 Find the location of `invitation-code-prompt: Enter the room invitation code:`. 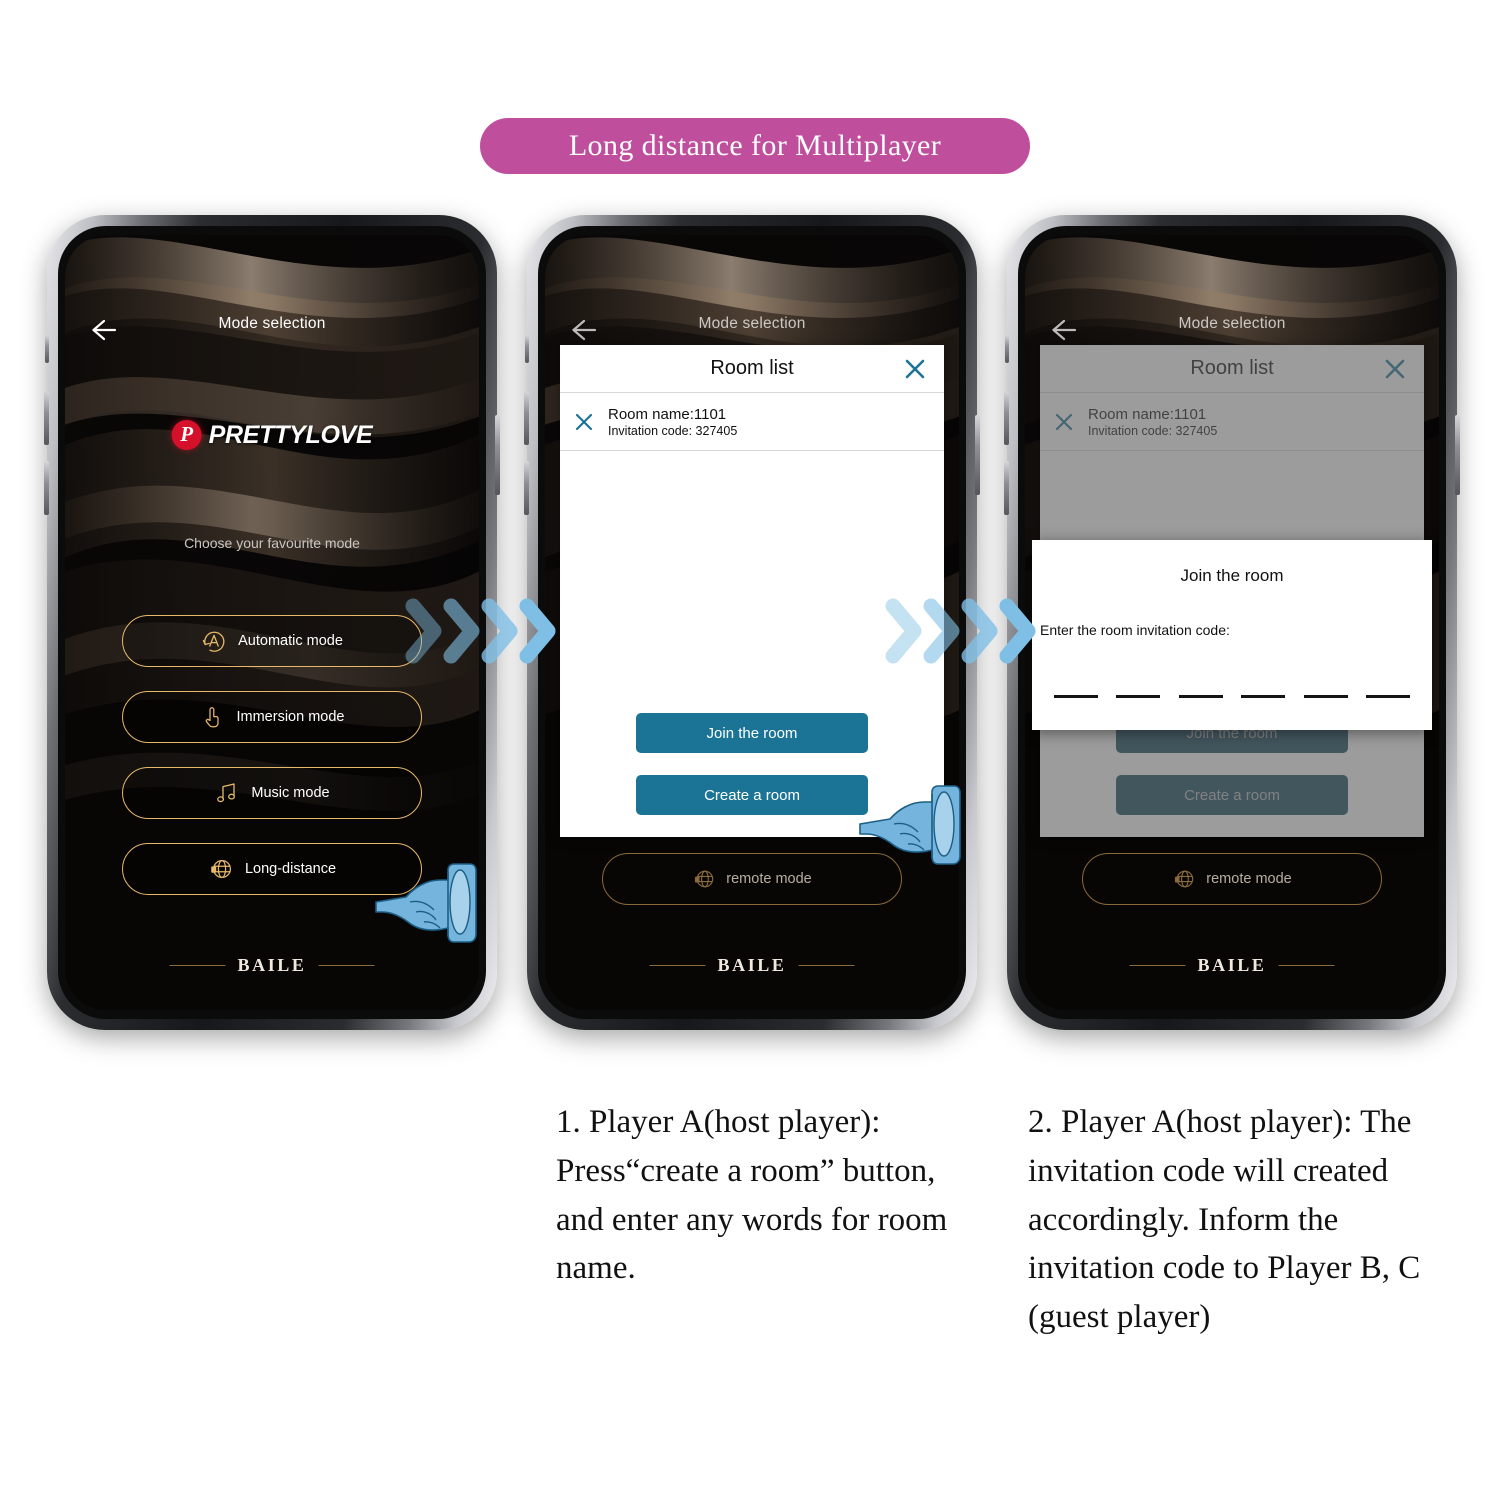

invitation-code-prompt: Enter the room invitation code: is located at coordinates (1135, 630).